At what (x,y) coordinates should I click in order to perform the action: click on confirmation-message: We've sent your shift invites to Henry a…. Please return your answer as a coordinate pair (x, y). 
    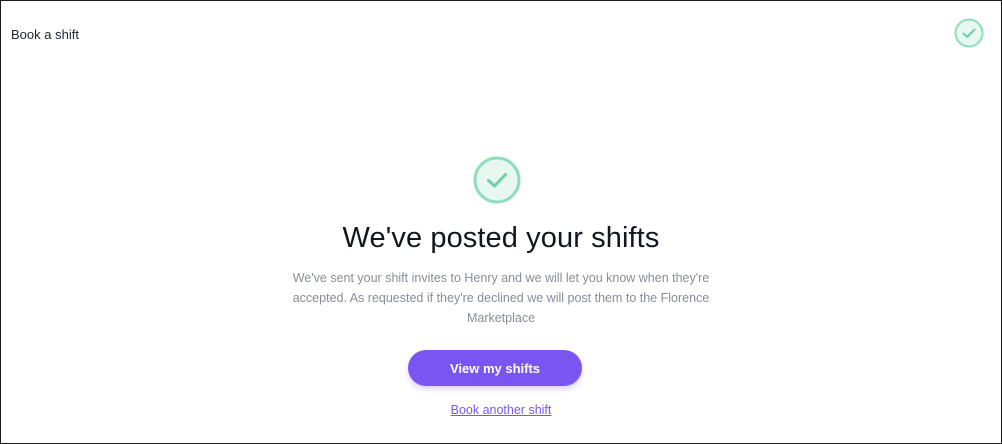
    Looking at the image, I should click on (501, 298).